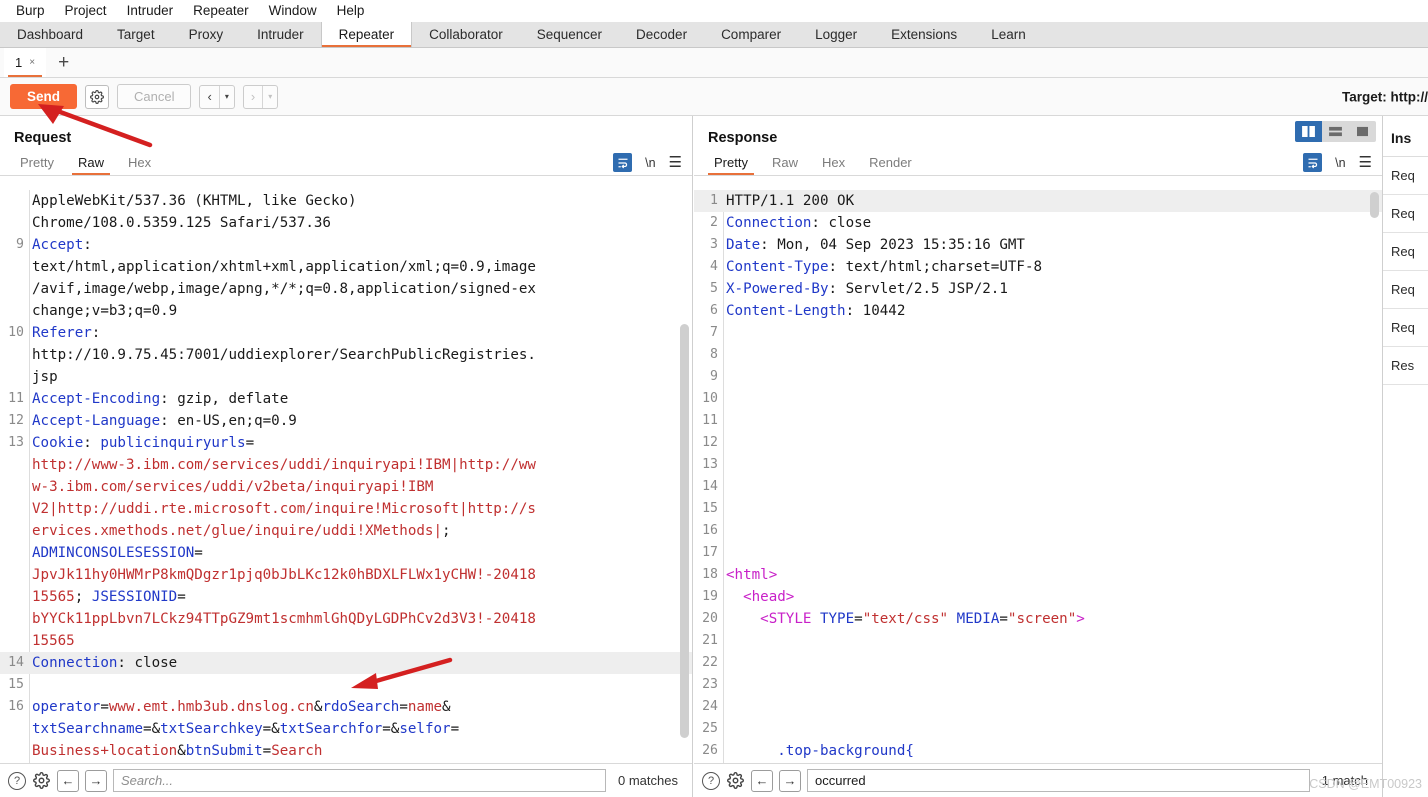  I want to click on add-tab-icon: +, so click(63, 62).